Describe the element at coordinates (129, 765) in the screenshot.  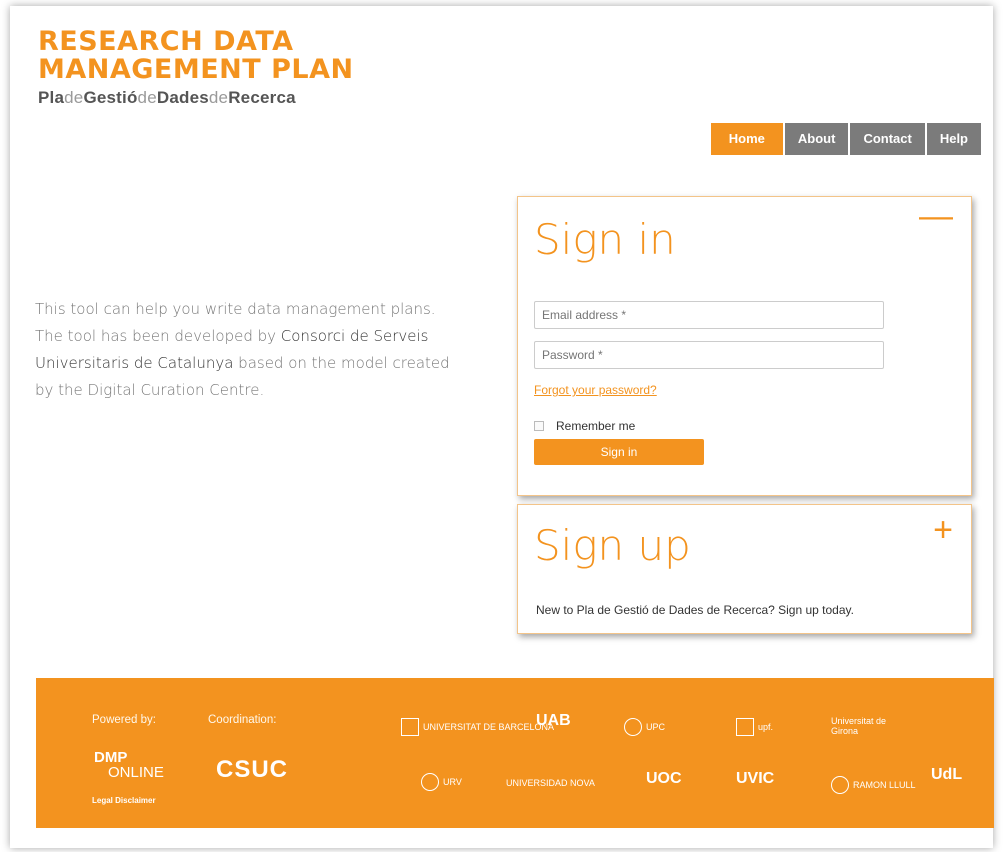
I see `dmponline-logo: DMP ONLINE` at that location.